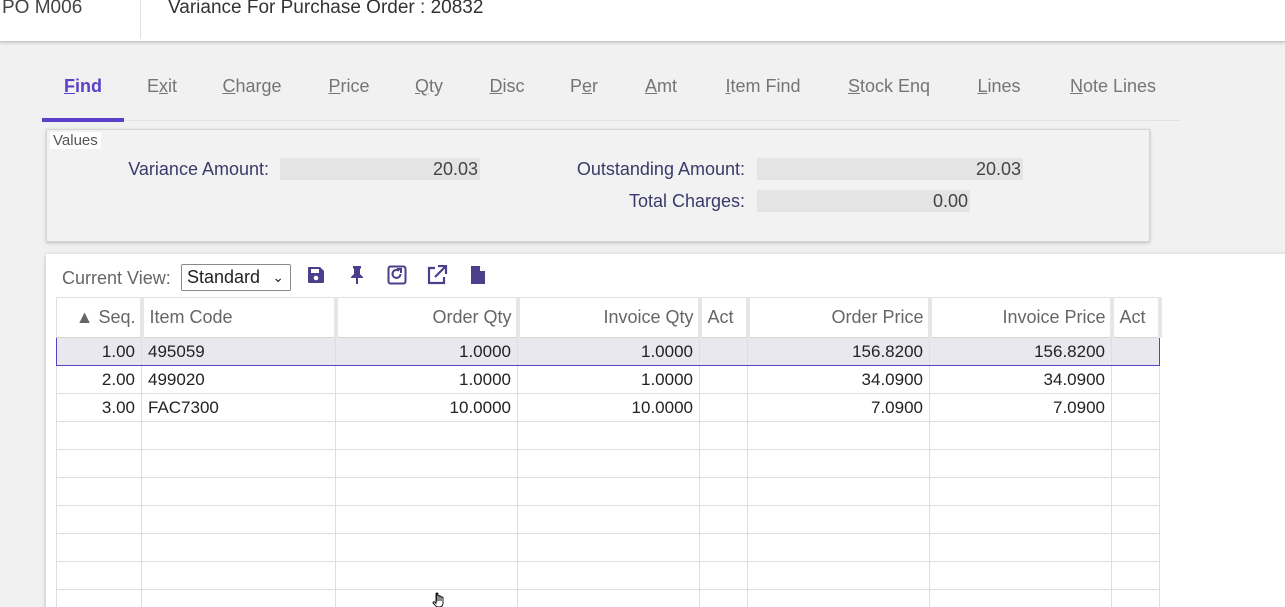 This screenshot has height=607, width=1285. What do you see at coordinates (660, 169) in the screenshot?
I see `outstanding-amount-label: Outstanding Amount:` at bounding box center [660, 169].